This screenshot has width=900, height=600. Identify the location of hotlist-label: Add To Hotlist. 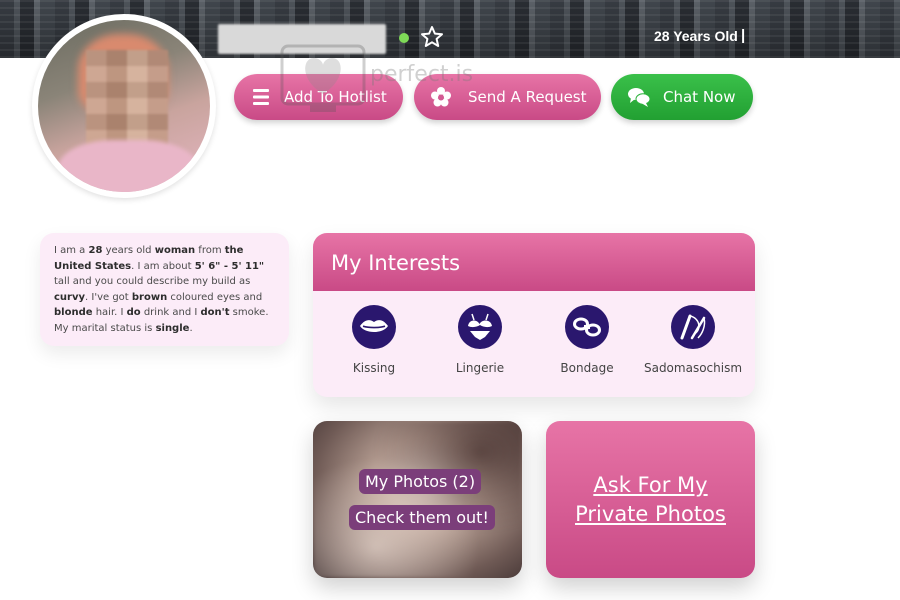
(335, 97).